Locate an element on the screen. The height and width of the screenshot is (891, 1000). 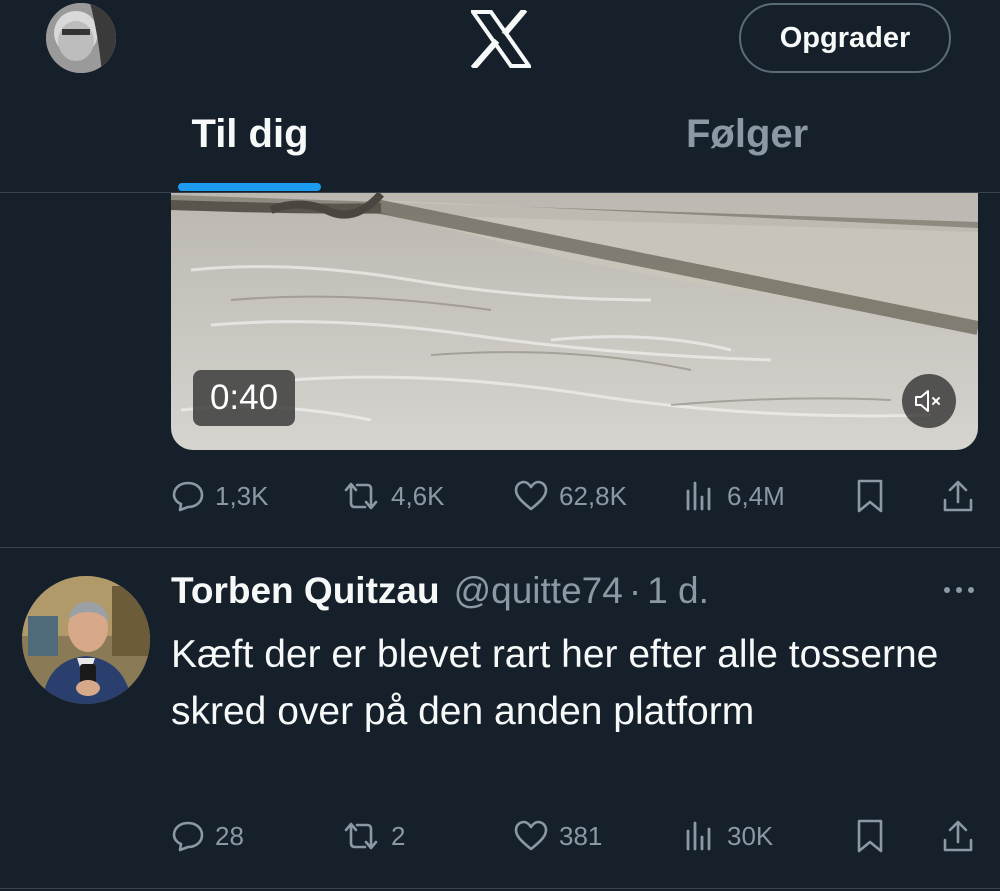
mute-button is located at coordinates (929, 401).